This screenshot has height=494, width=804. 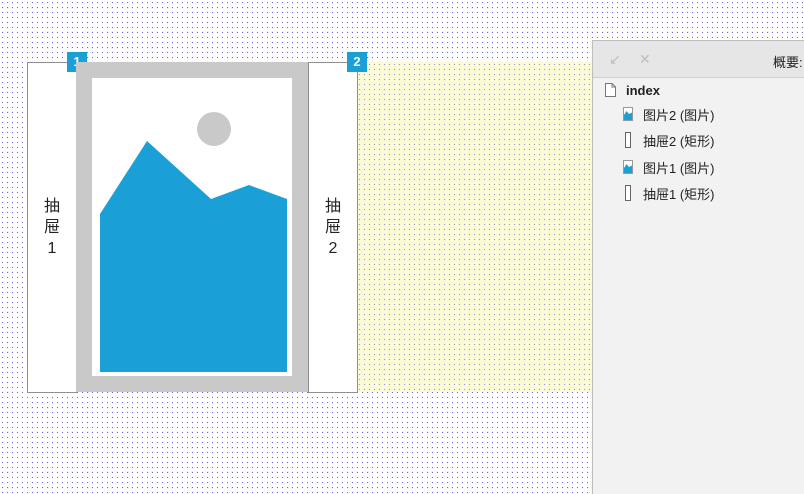 I want to click on page-icon, so click(x=610, y=90).